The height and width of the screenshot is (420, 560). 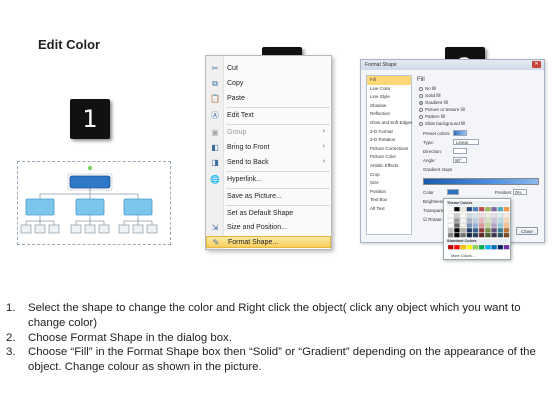 I want to click on category-3d-rotation: 3-D Rotation, so click(x=389, y=140).